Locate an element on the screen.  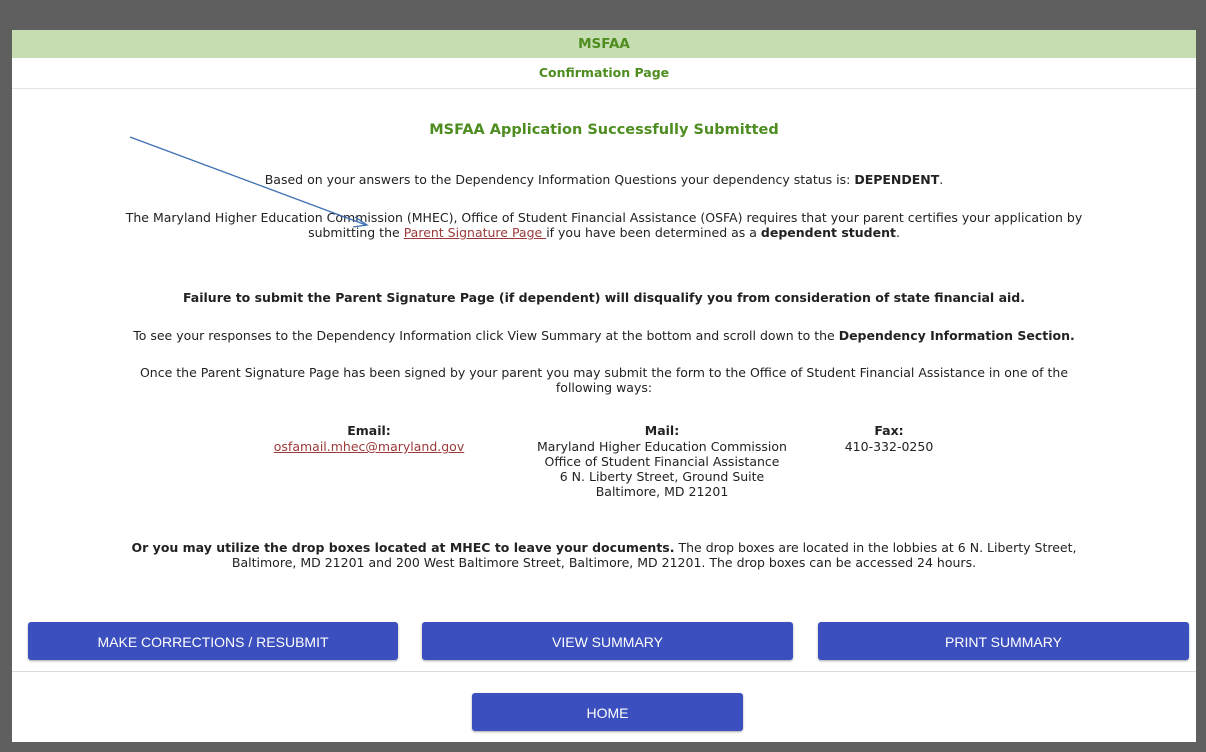
make-corrections-button: MAKE CORRECTIONS / RESUBMIT is located at coordinates (213, 641).